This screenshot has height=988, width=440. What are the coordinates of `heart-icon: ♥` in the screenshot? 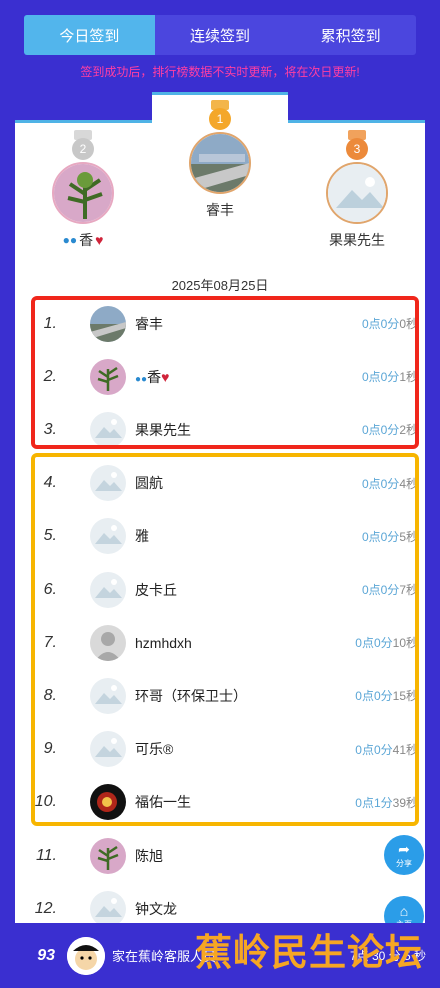 It's located at (99, 240).